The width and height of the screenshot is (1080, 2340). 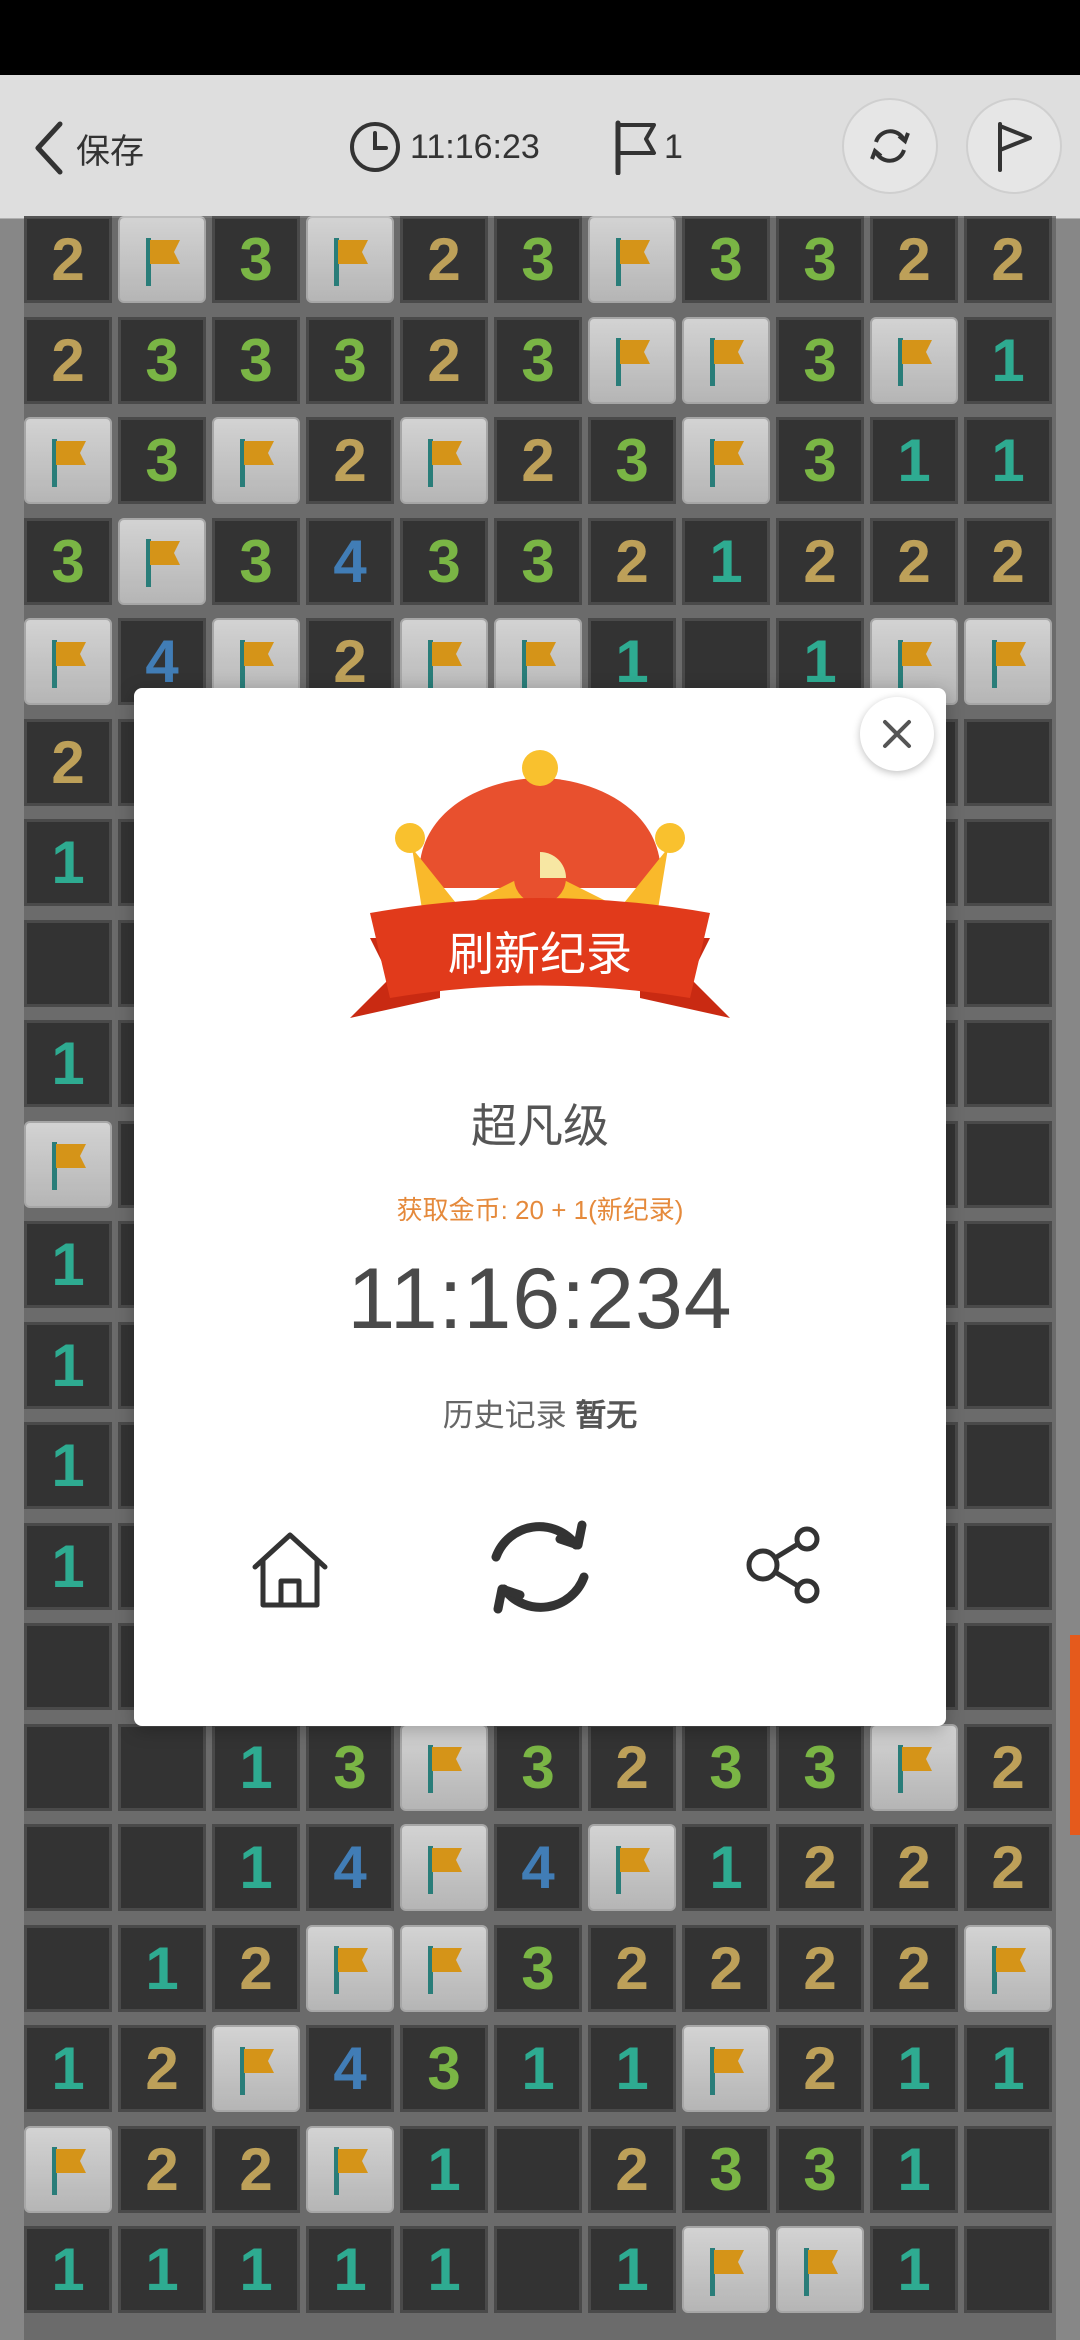 What do you see at coordinates (606, 1415) in the screenshot?
I see `history-value: 暂无` at bounding box center [606, 1415].